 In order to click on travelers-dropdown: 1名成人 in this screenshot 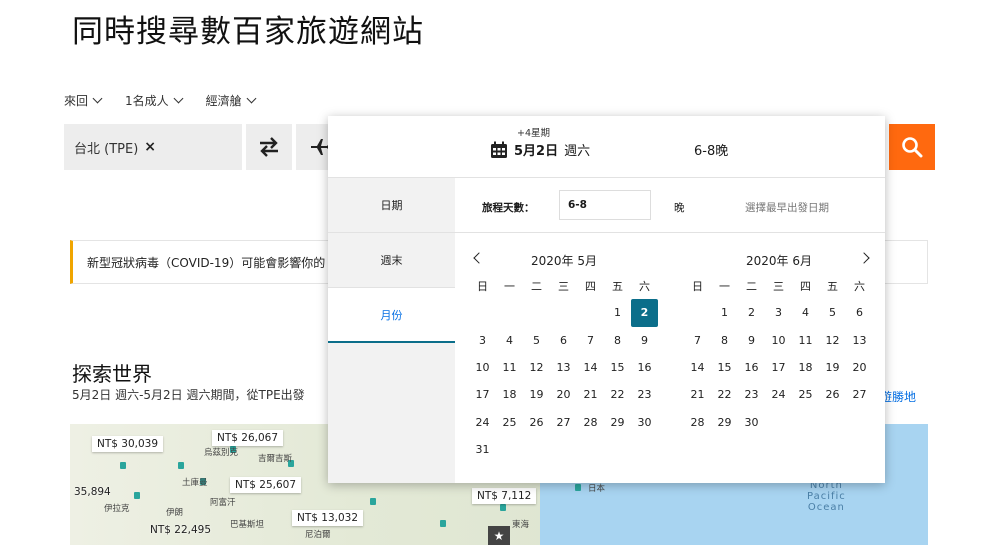, I will do `click(154, 100)`.